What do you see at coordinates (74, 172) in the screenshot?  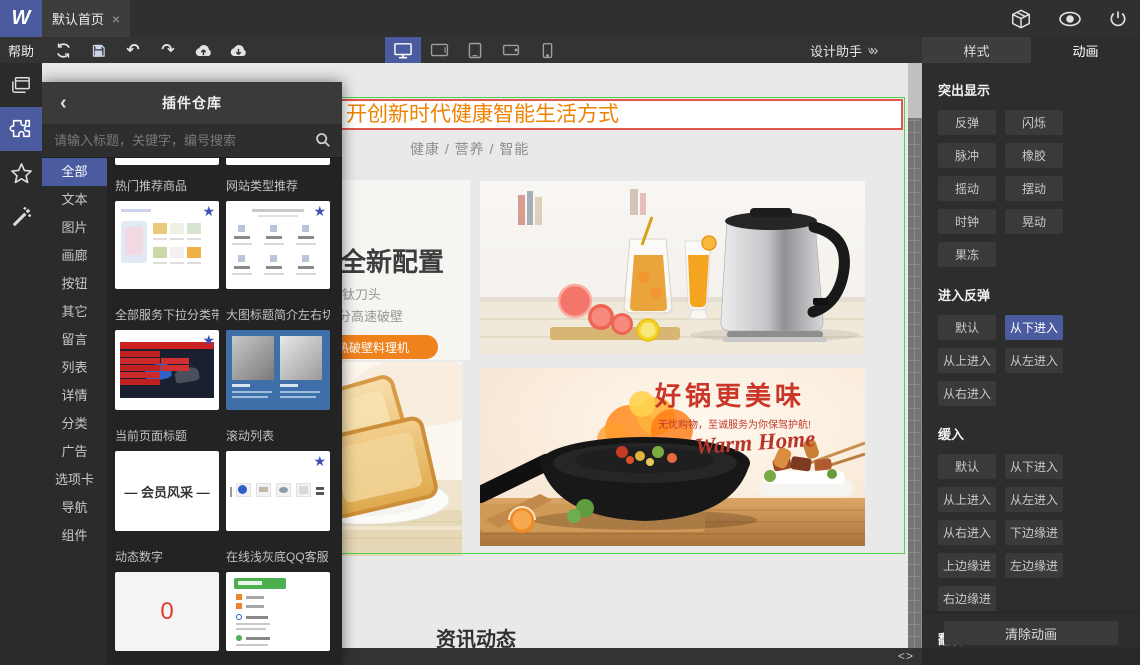 I see `plugin-category: 全部` at bounding box center [74, 172].